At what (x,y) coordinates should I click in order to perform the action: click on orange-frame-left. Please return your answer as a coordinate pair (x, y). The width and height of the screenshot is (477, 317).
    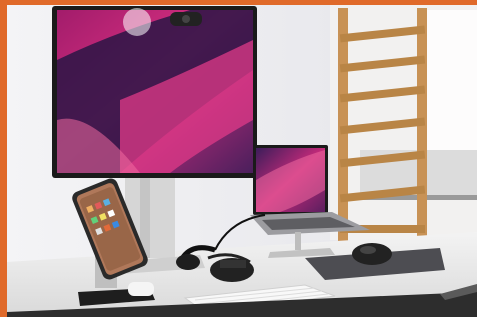
    Looking at the image, I should click on (3, 158).